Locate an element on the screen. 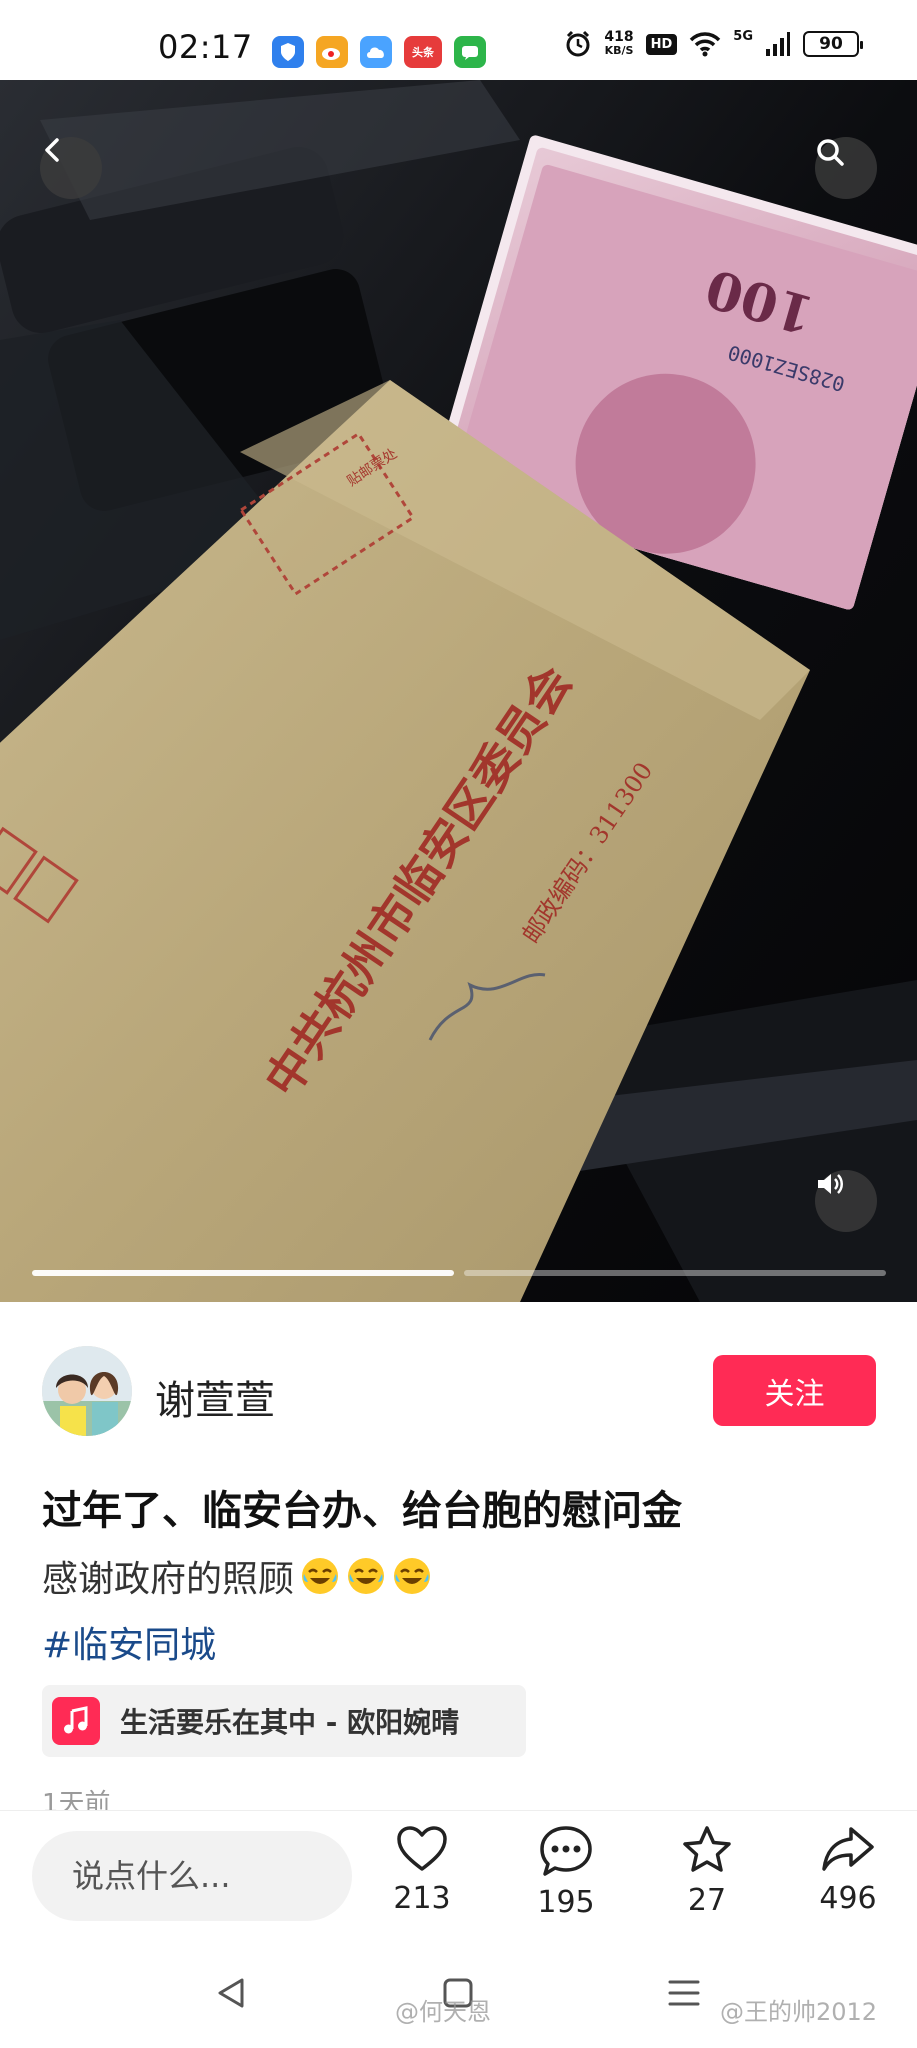 This screenshot has height=2048, width=917. comment-input is located at coordinates (192, 1876).